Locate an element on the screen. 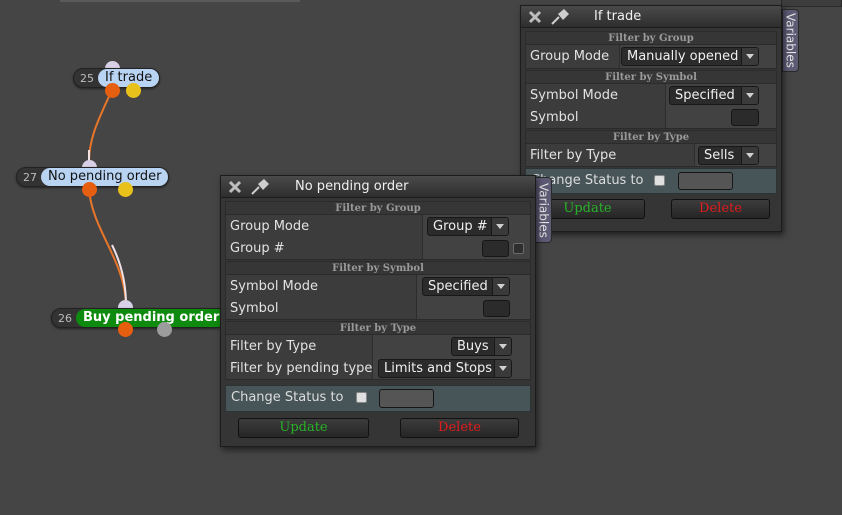 The height and width of the screenshot is (515, 842). node-25-output-port-true is located at coordinates (112, 90).